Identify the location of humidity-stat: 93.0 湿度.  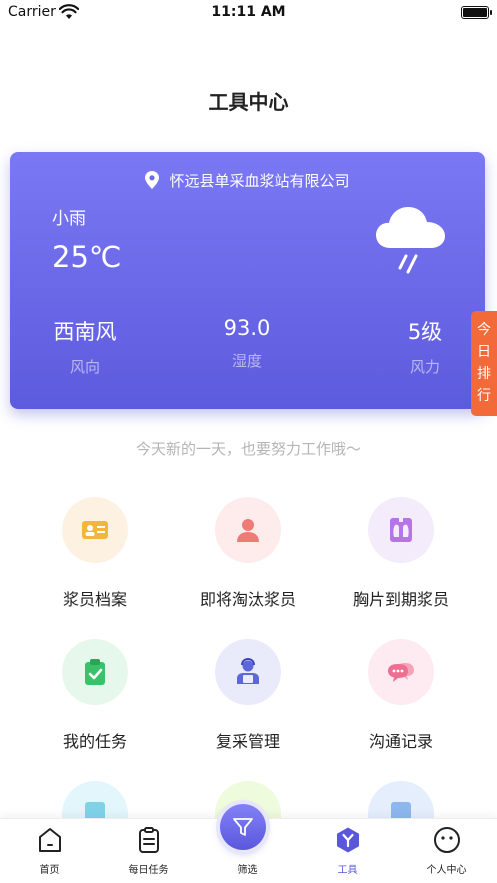
(247, 343).